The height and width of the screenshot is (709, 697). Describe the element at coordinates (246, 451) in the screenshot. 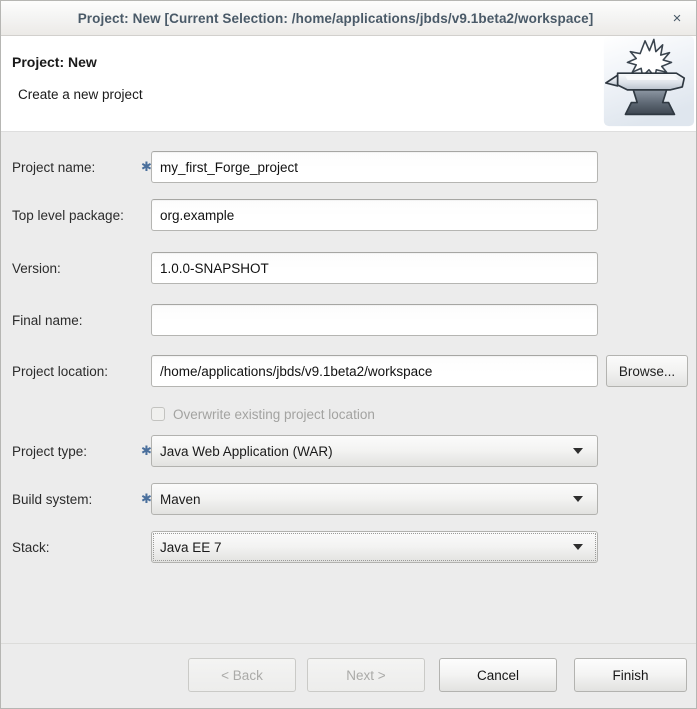

I see `project-type-value: Java Web Application (WAR)` at that location.